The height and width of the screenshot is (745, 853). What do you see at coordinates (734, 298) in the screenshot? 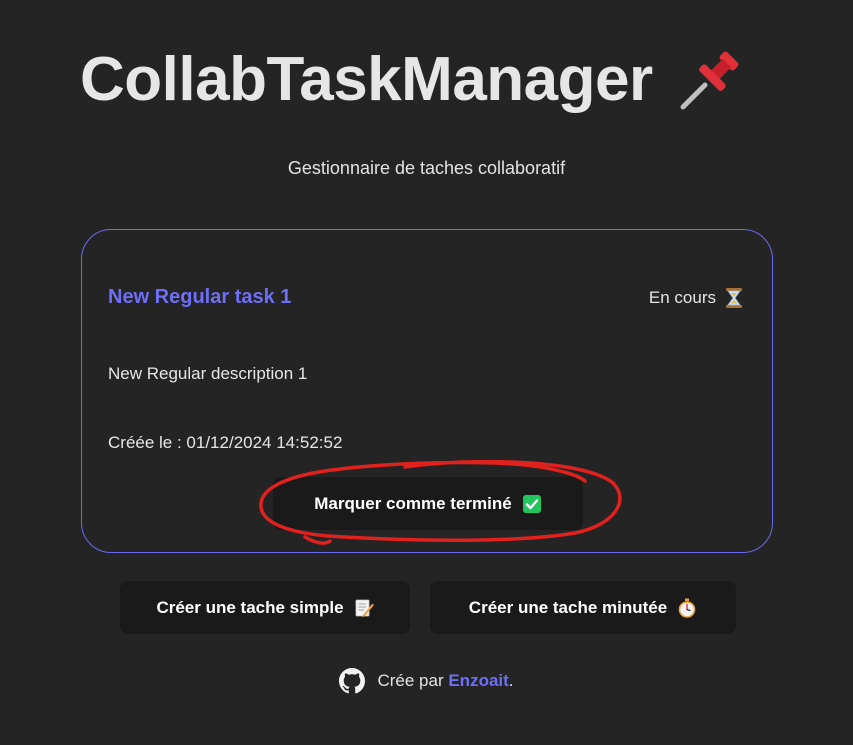
I see `hourglass-icon` at bounding box center [734, 298].